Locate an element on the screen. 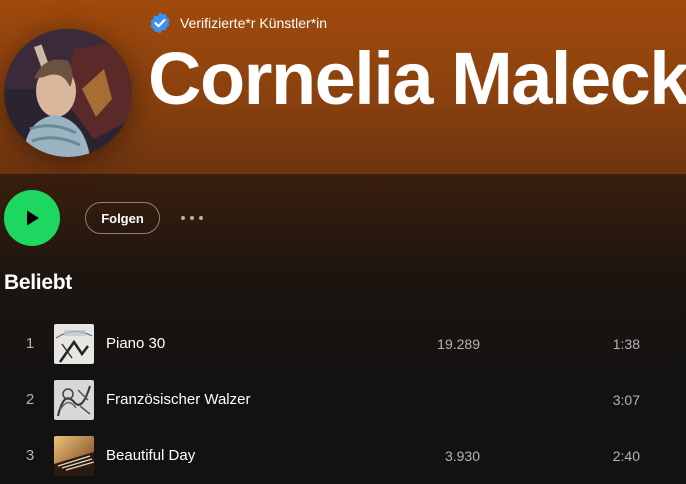 The height and width of the screenshot is (484, 686). track-row: 3 Beautiful Day 3.930 2:40 is located at coordinates (343, 456).